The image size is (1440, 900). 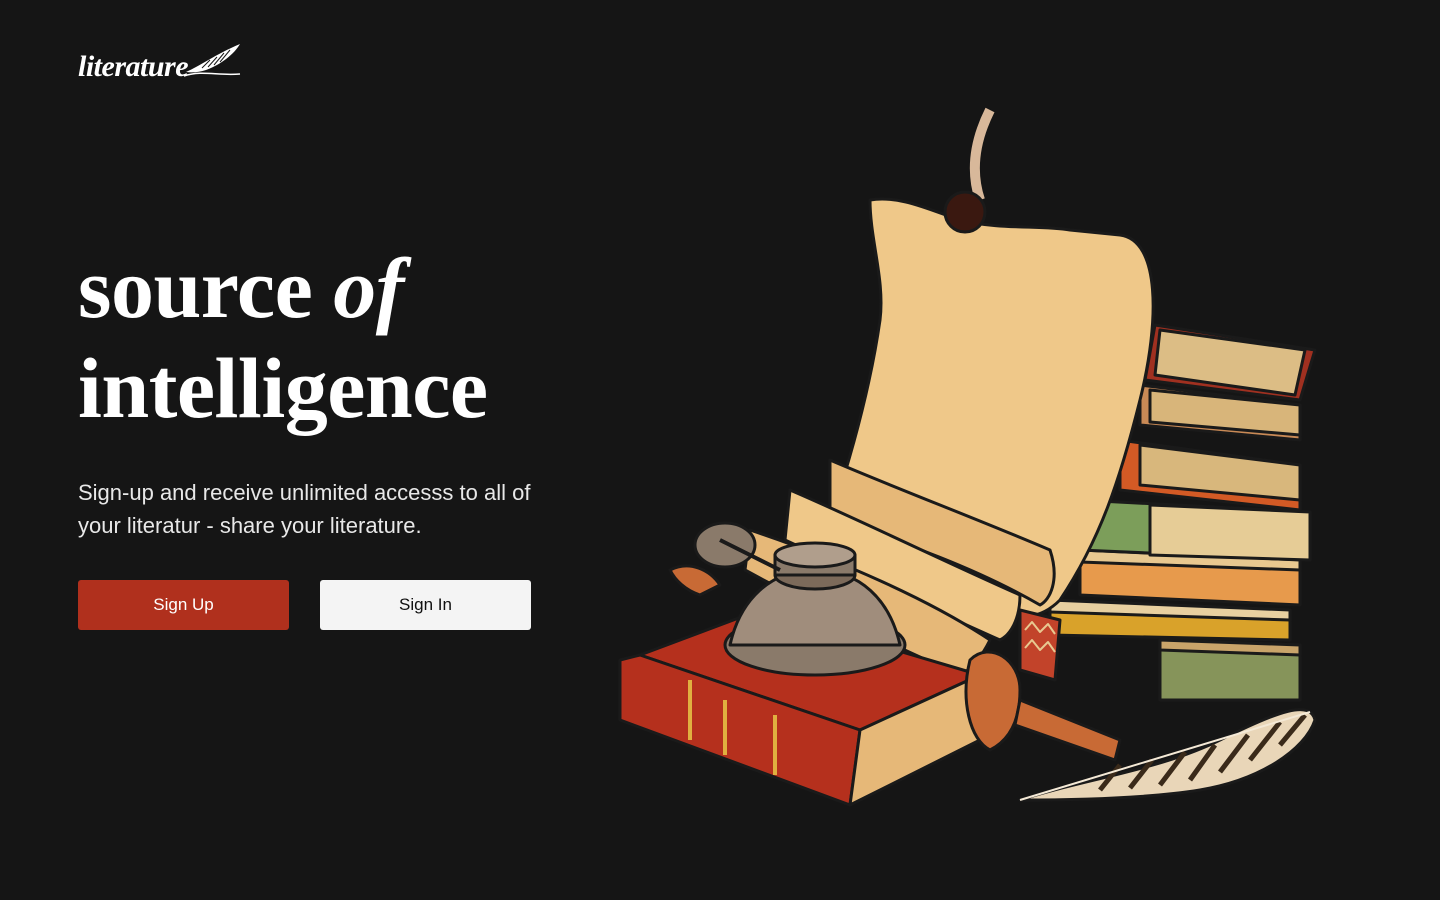 What do you see at coordinates (348, 338) in the screenshot?
I see `page-title: source of intelligence` at bounding box center [348, 338].